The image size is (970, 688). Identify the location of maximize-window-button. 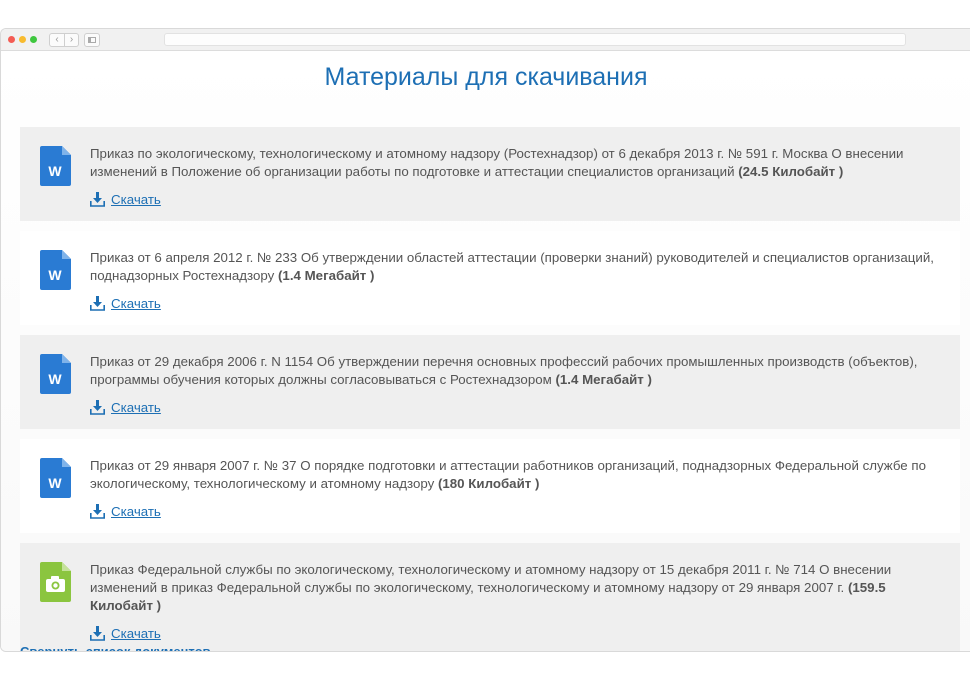
(33, 39).